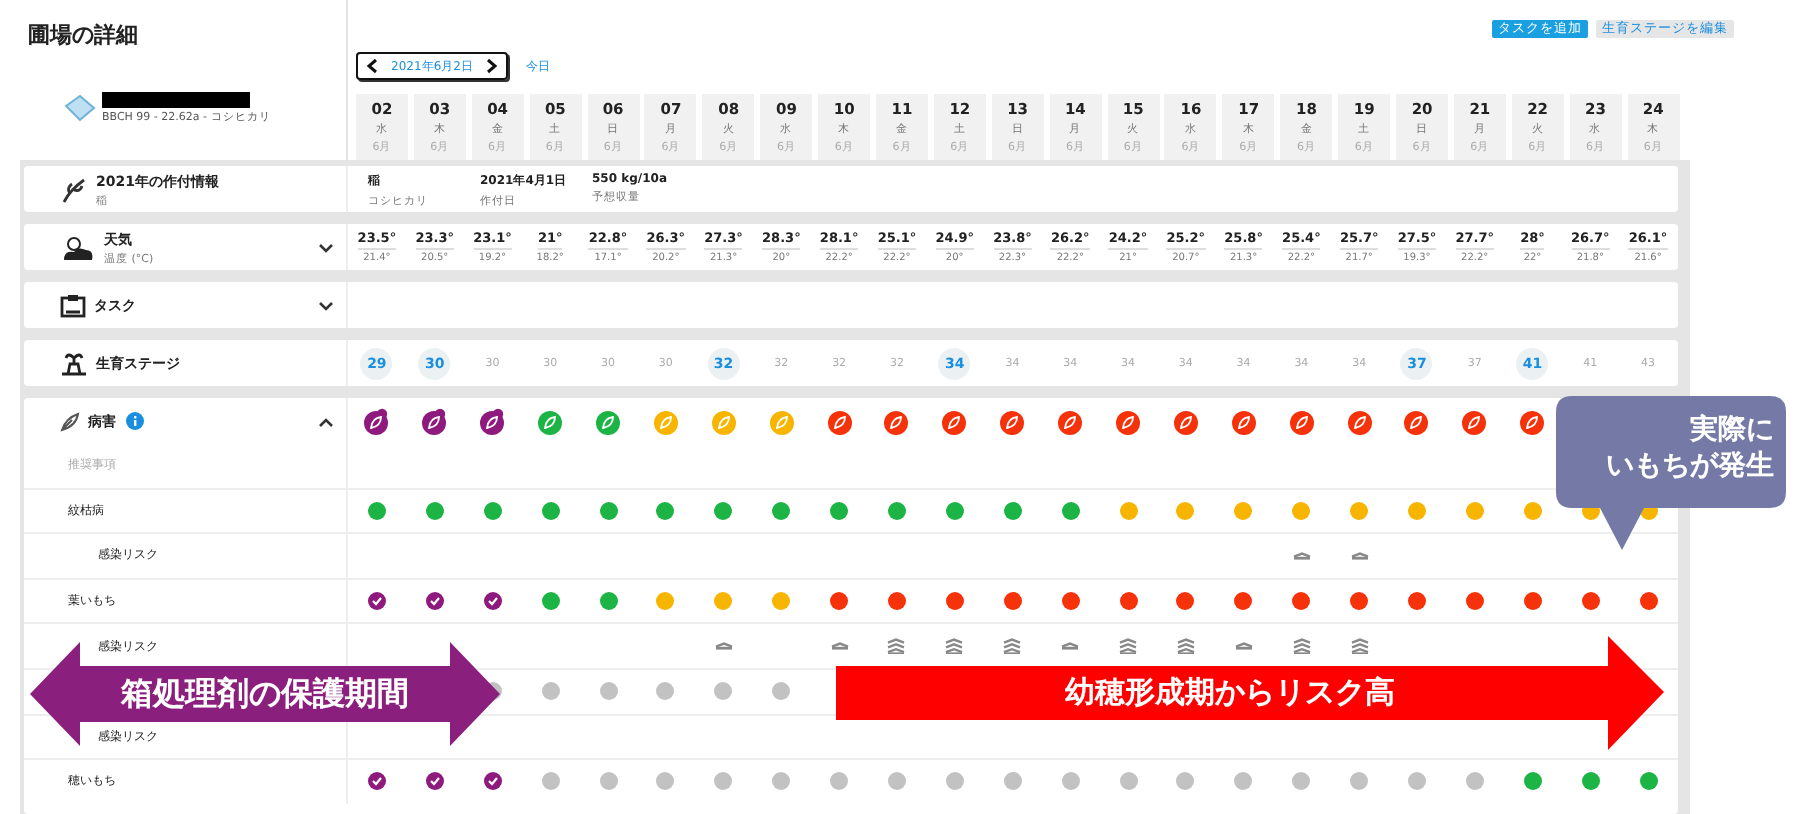 The image size is (1814, 814). What do you see at coordinates (83, 36) in the screenshot?
I see `page-title: 圃場の詳細` at bounding box center [83, 36].